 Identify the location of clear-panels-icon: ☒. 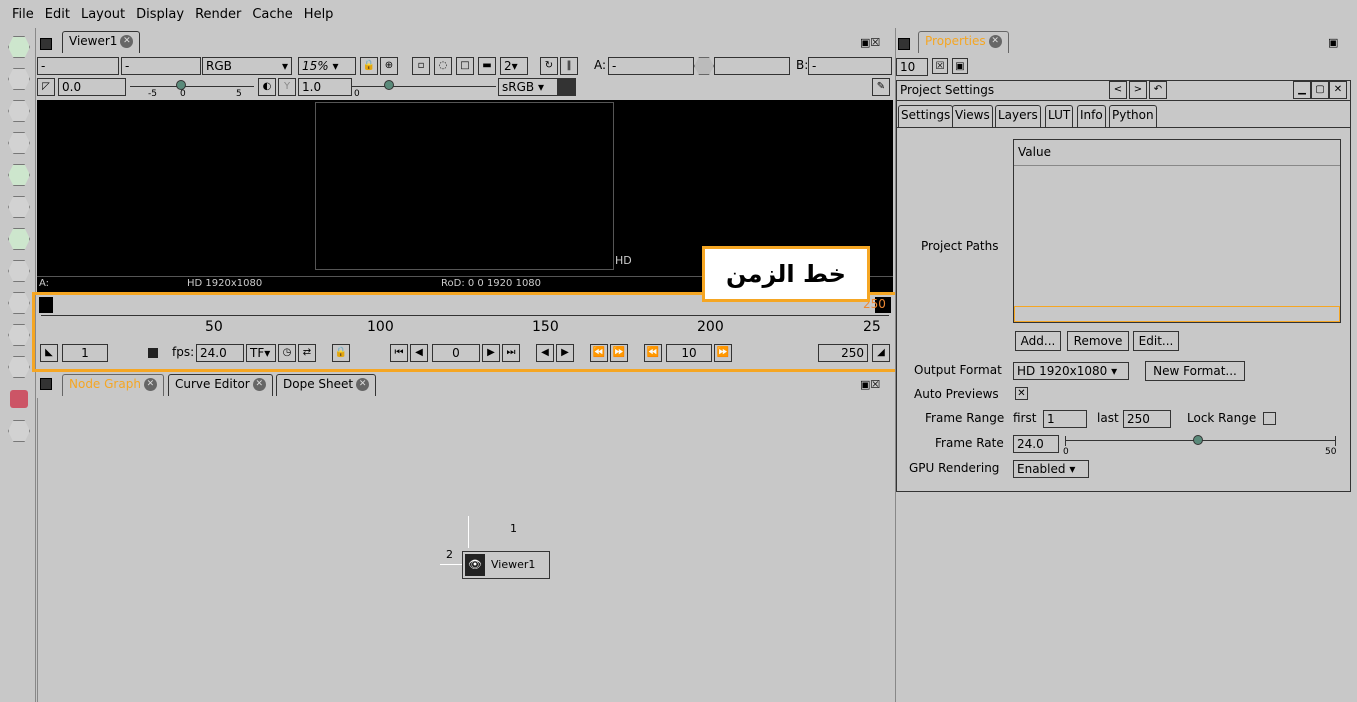
(940, 66).